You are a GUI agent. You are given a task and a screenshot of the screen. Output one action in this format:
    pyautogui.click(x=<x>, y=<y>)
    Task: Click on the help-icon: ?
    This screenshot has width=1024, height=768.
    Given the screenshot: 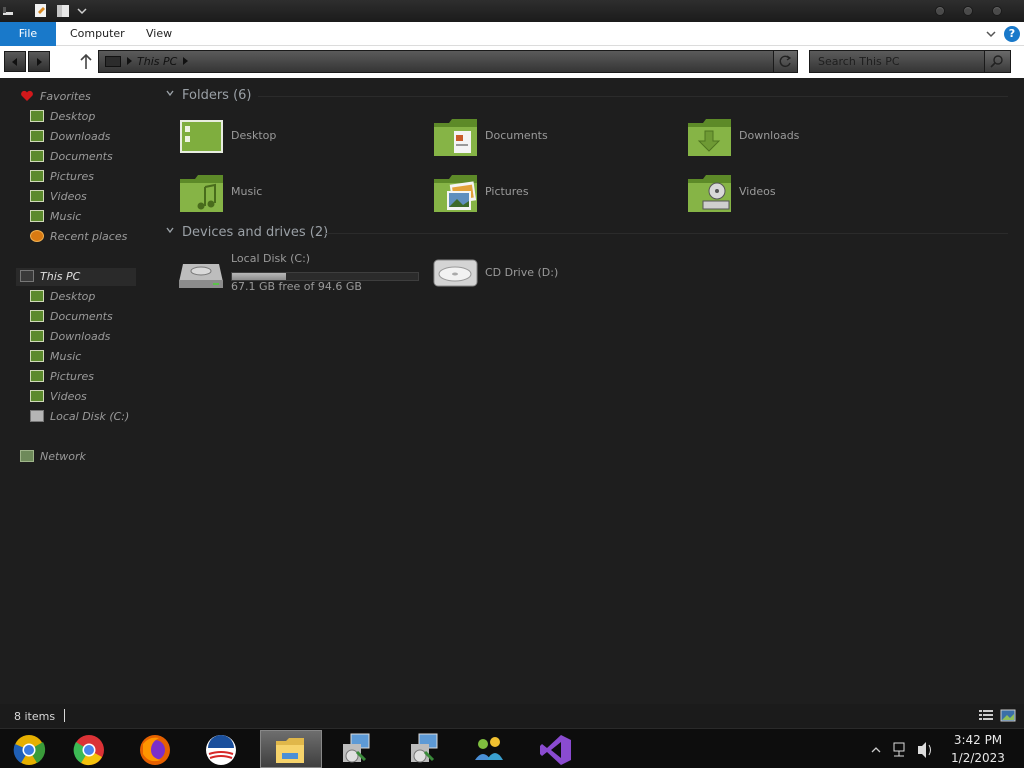 What is the action you would take?
    pyautogui.click(x=1012, y=34)
    